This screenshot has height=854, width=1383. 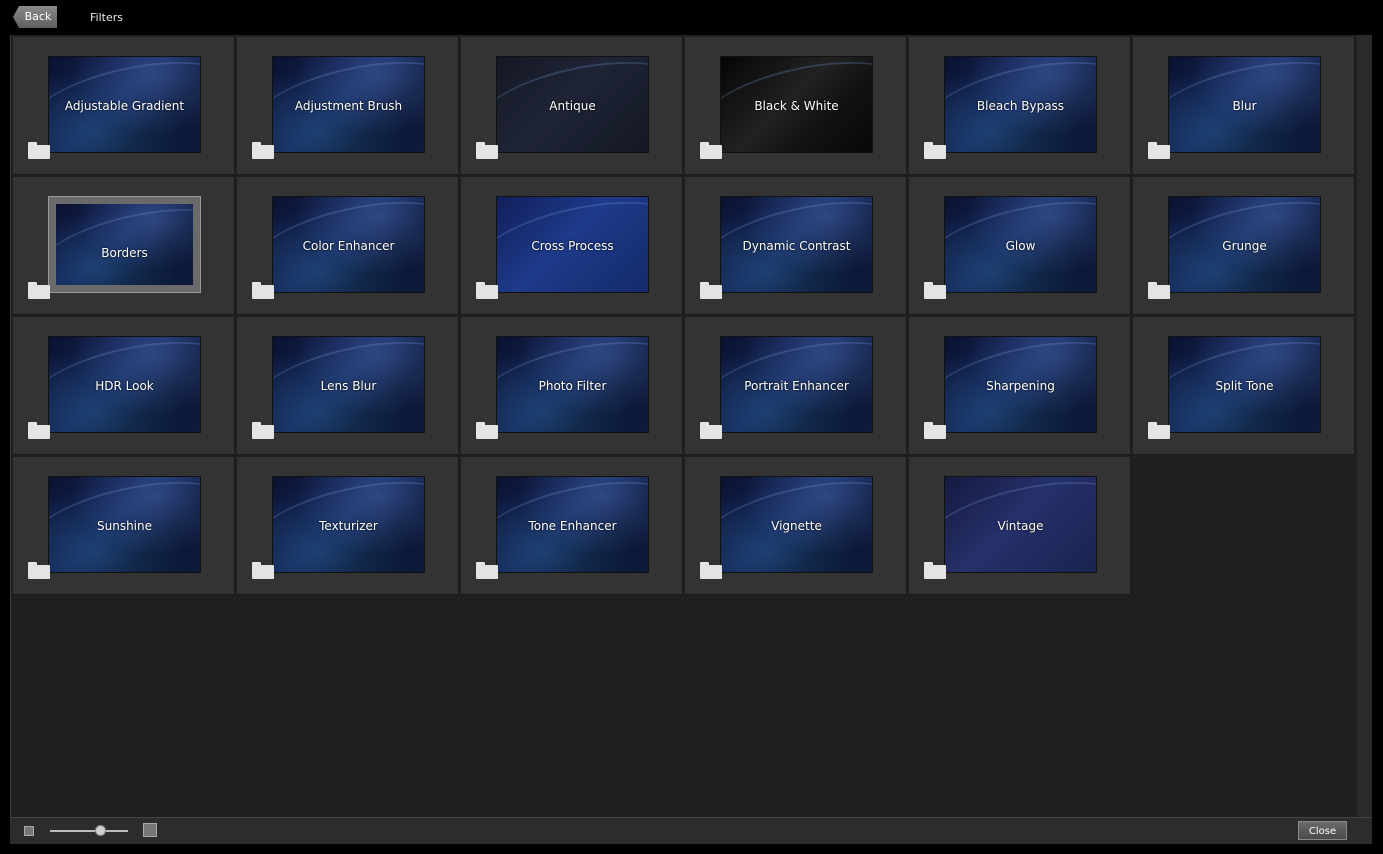 I want to click on filter-thumbnail: Split Tone, so click(x=1244, y=384).